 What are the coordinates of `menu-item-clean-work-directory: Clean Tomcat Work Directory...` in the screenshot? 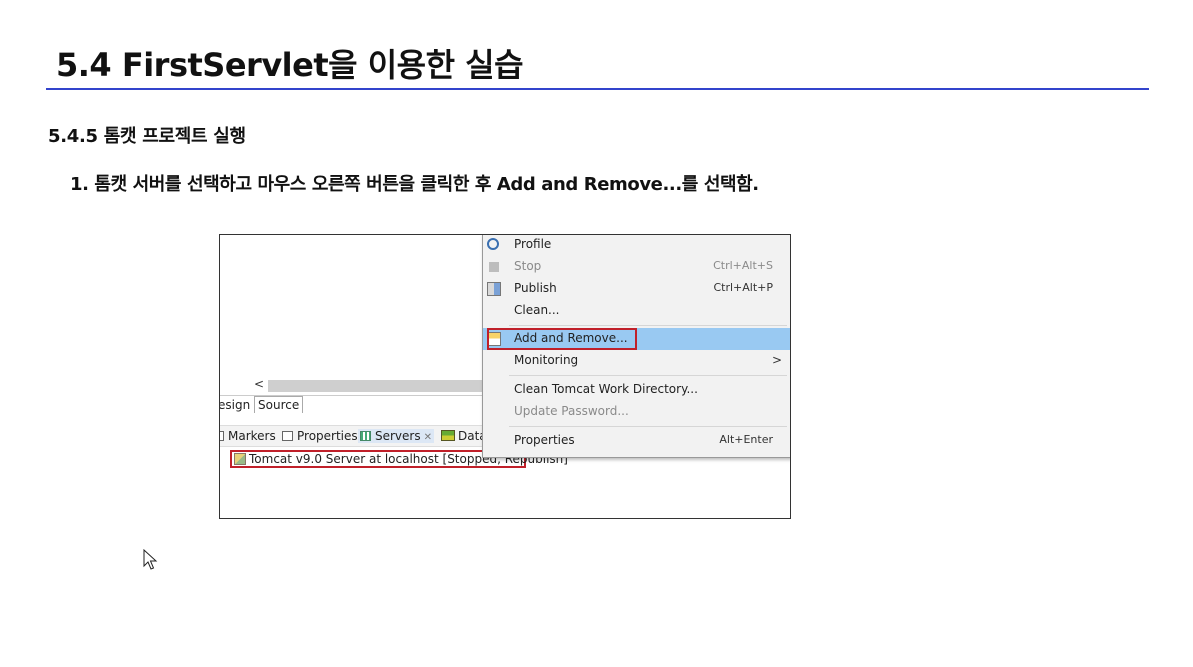 It's located at (636, 390).